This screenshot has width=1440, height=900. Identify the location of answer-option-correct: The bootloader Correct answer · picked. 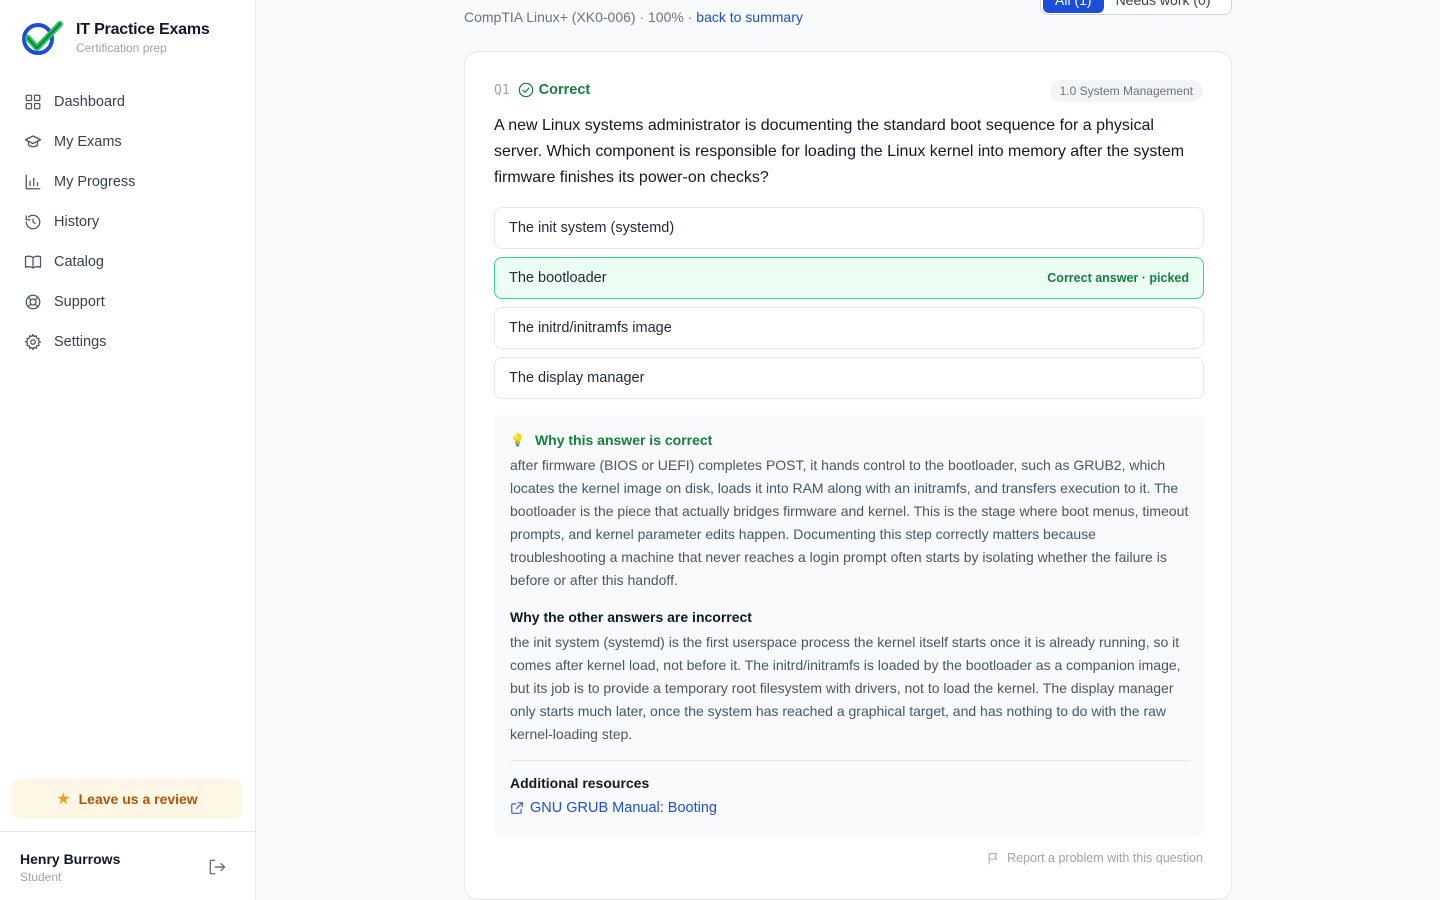
(849, 278).